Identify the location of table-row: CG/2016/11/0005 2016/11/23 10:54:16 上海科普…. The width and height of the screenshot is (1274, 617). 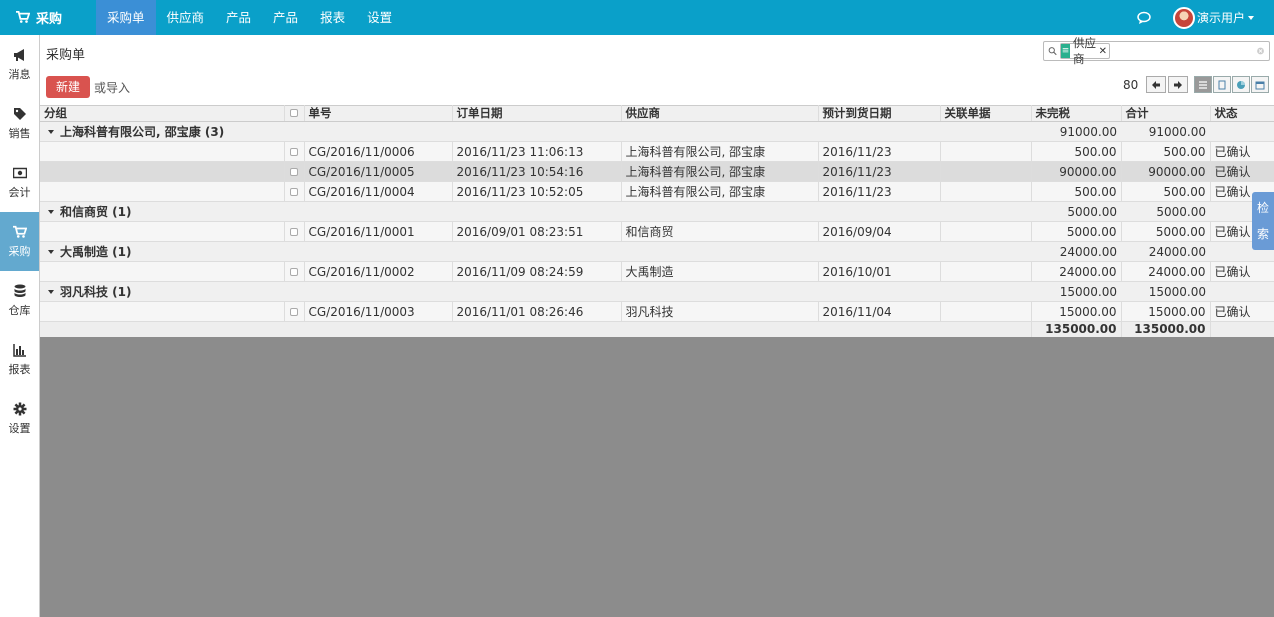
(657, 171).